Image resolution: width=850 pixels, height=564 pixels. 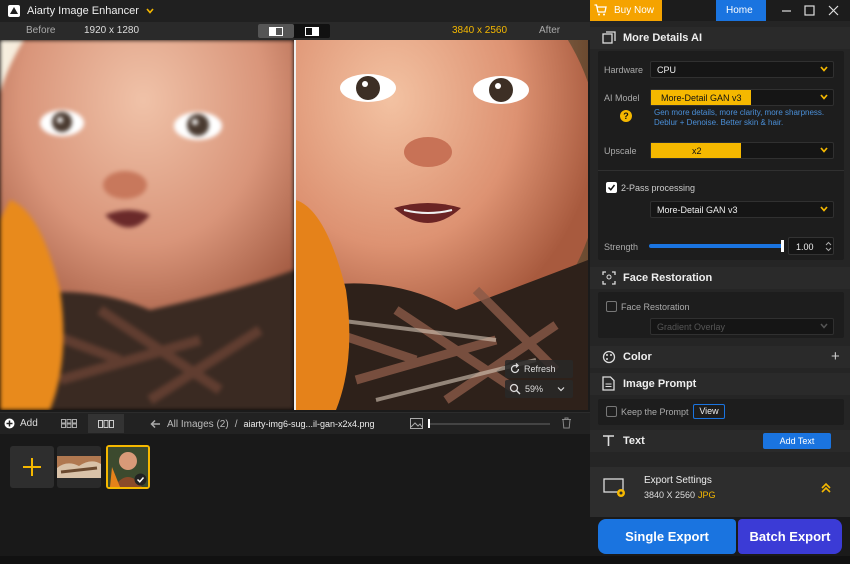 I want to click on help-icon: ?, so click(x=626, y=116).